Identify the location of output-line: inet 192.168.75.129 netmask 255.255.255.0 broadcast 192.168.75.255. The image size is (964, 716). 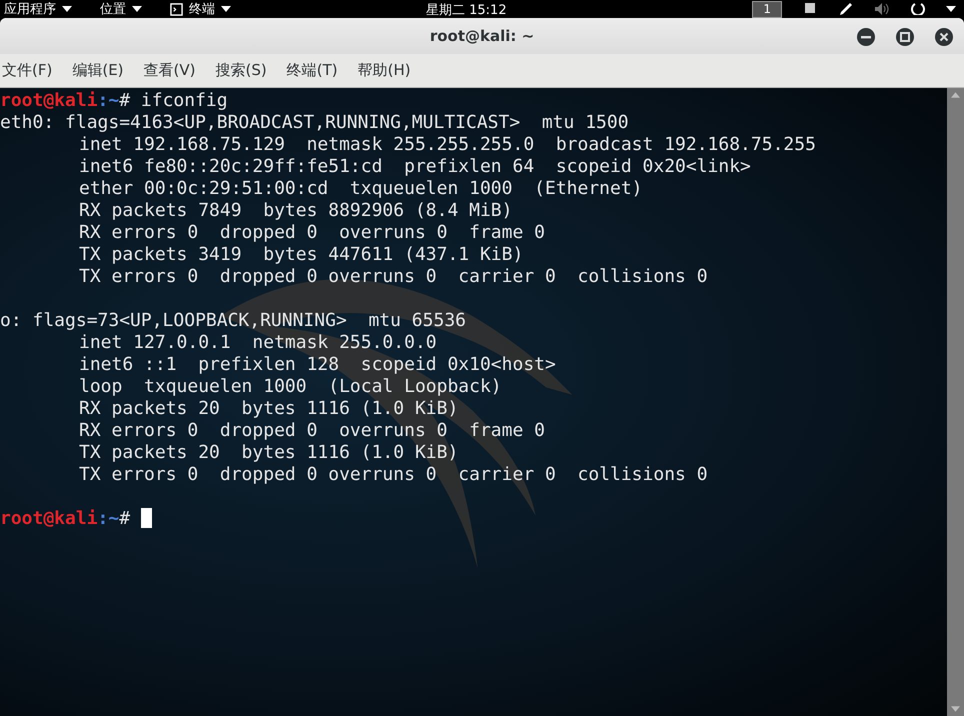
(447, 144).